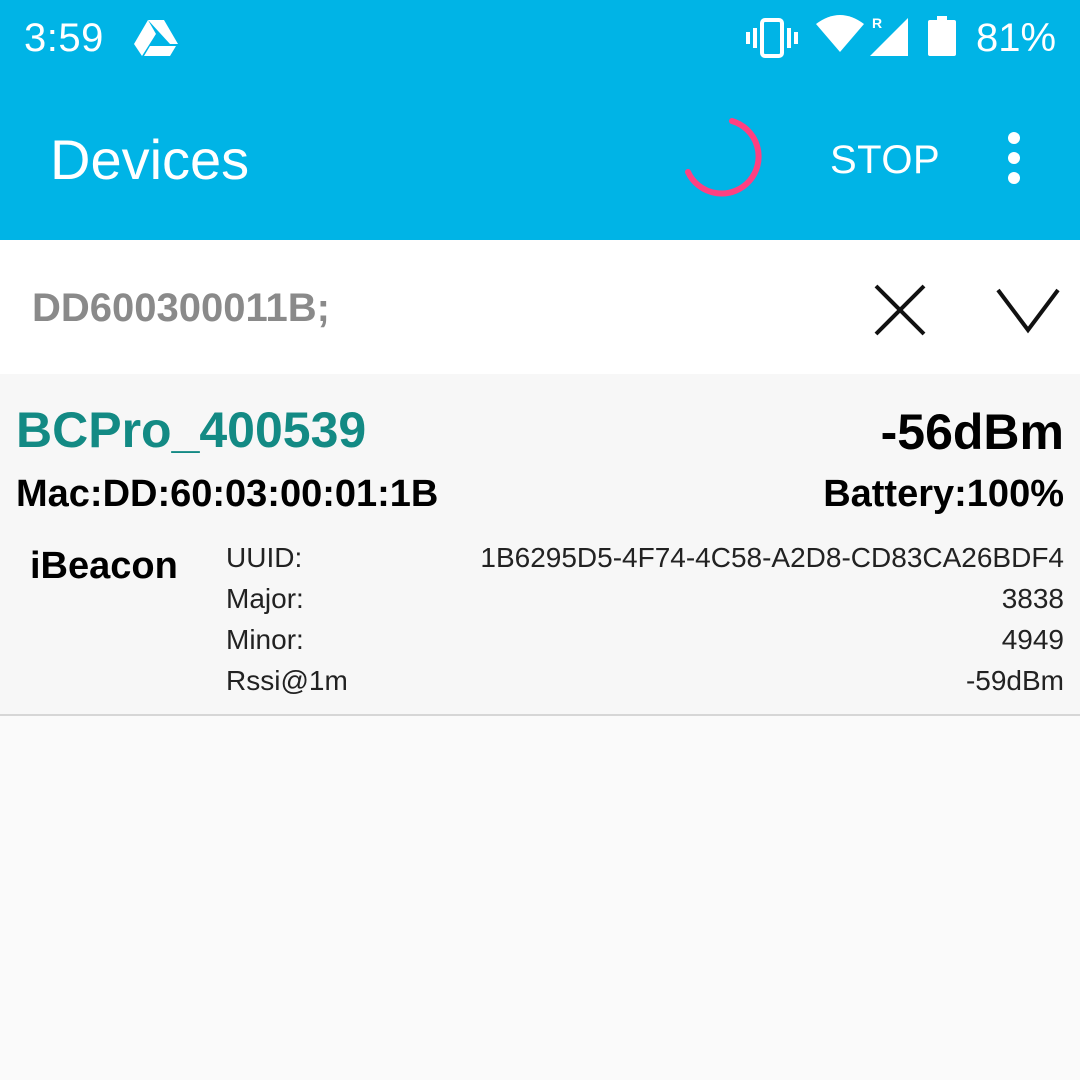 The height and width of the screenshot is (1080, 1080). Describe the element at coordinates (156, 38) in the screenshot. I see `google-drive-icon` at that location.